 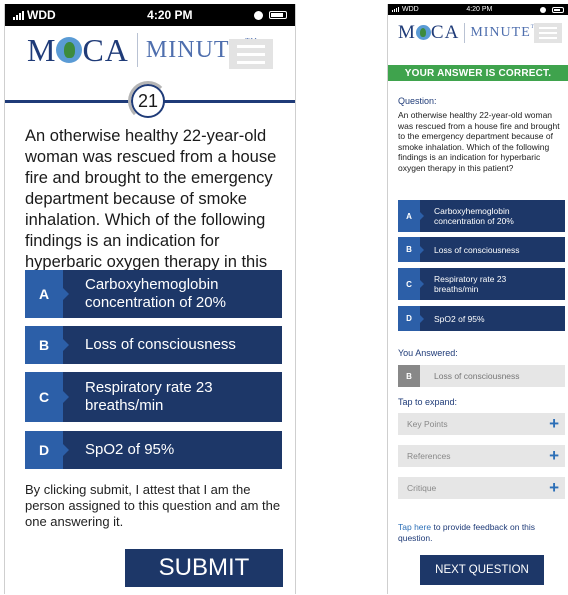 I want to click on expand-critique: Critique +, so click(x=481, y=488).